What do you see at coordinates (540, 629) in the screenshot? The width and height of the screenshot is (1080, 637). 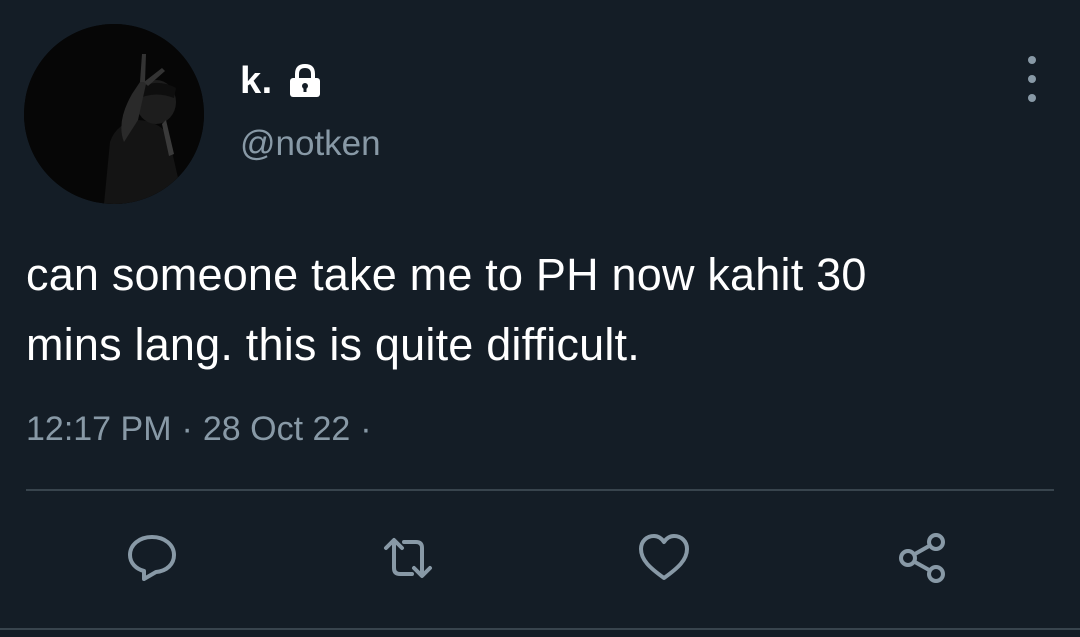 I see `bottom-divider` at bounding box center [540, 629].